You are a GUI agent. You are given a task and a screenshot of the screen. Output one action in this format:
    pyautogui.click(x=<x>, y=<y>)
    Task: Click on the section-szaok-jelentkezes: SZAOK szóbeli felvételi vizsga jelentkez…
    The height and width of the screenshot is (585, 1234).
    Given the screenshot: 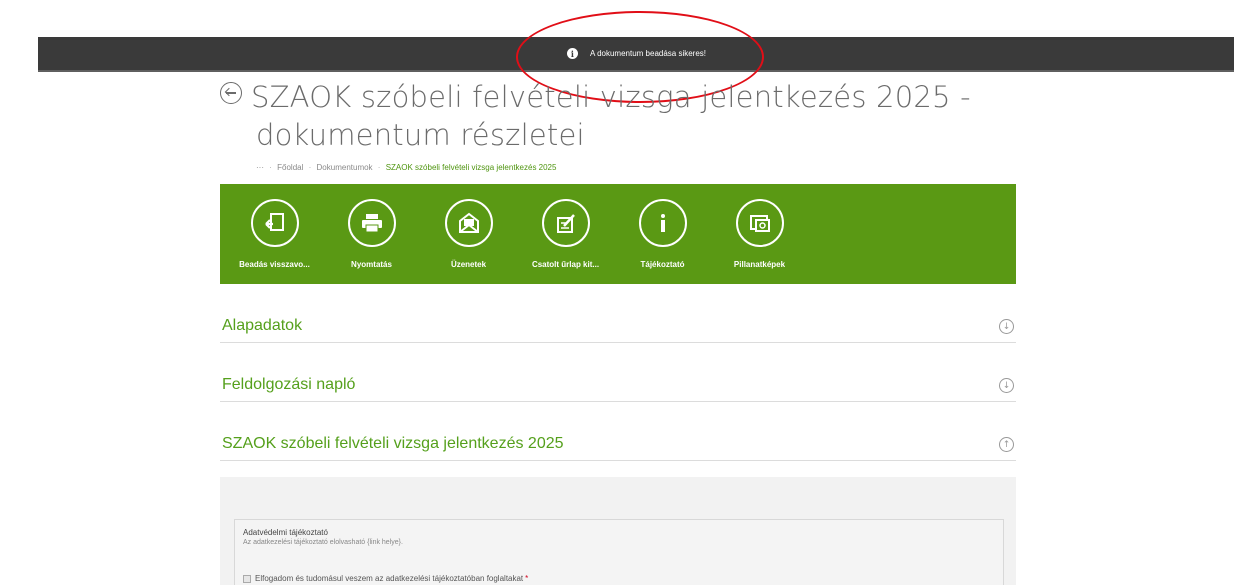 What is the action you would take?
    pyautogui.click(x=618, y=446)
    